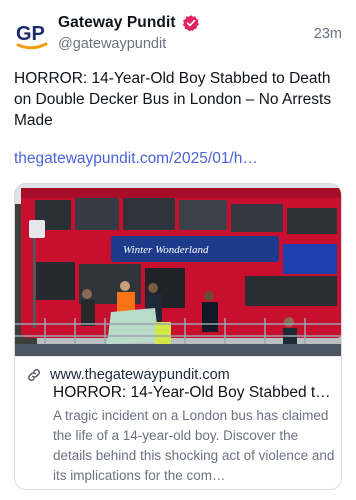 The height and width of the screenshot is (500, 356). I want to click on avatar: GP, so click(32, 34).